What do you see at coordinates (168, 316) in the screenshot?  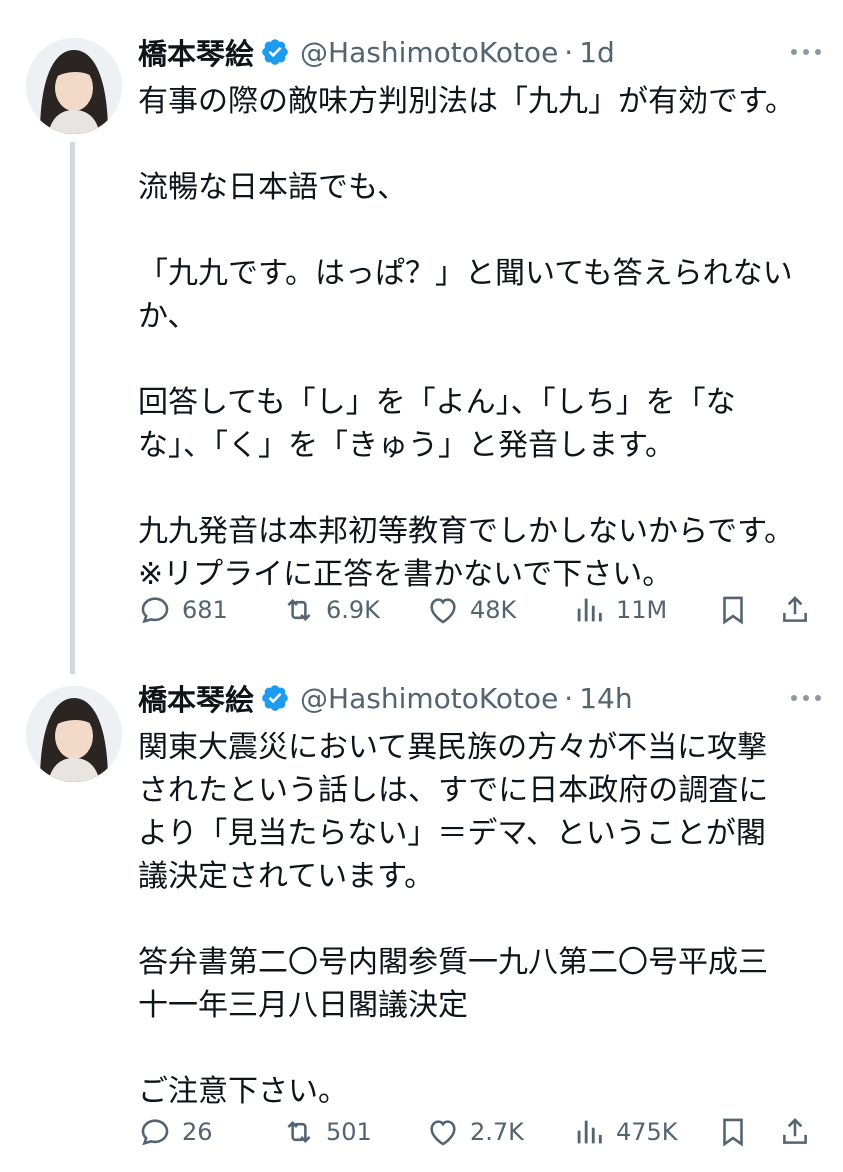 I see `text-line: か、` at bounding box center [168, 316].